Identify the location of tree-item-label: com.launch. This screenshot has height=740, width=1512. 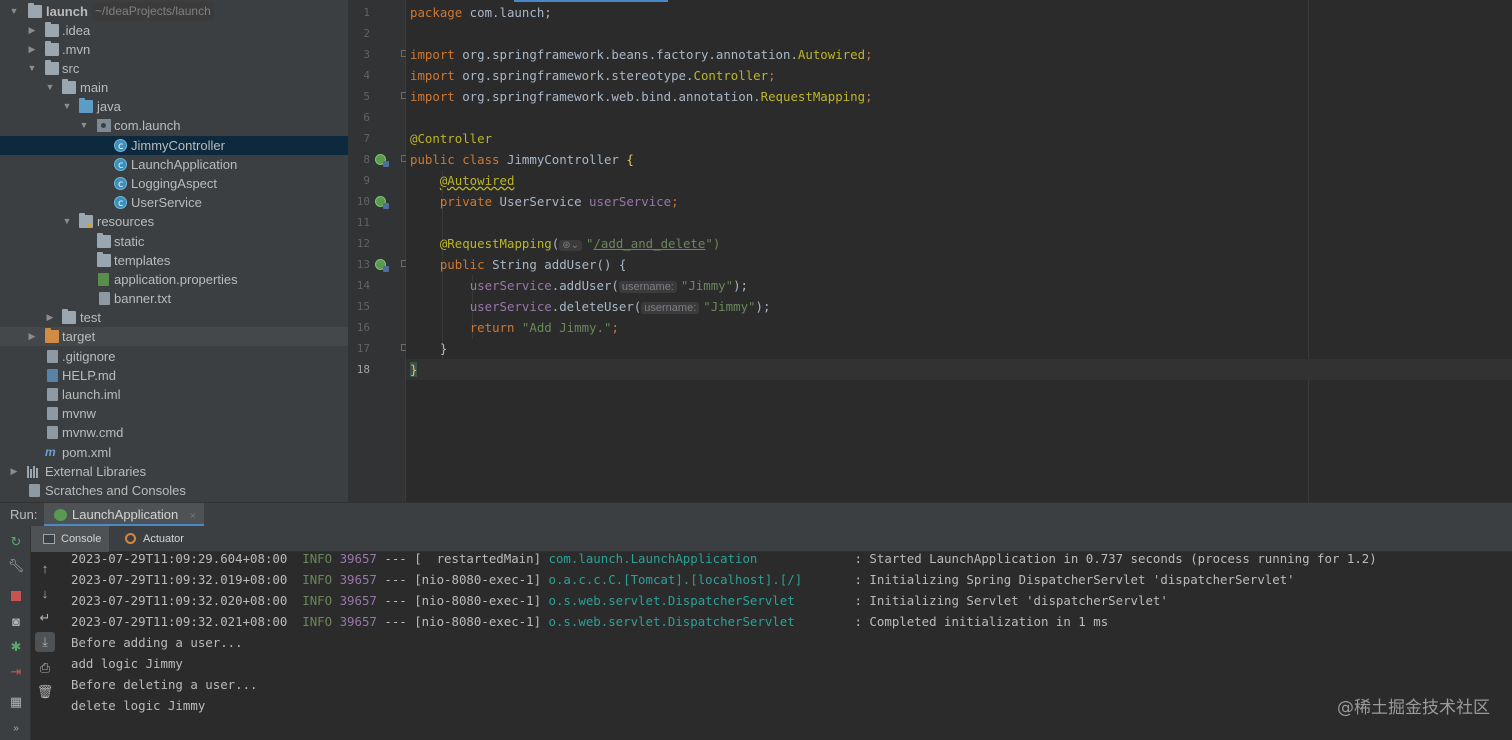
(147, 125).